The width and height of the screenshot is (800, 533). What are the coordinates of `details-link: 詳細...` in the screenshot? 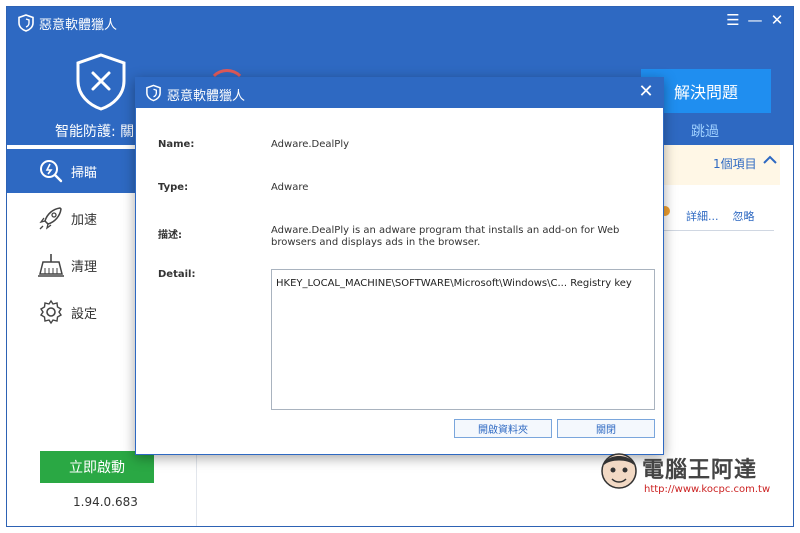 It's located at (702, 216).